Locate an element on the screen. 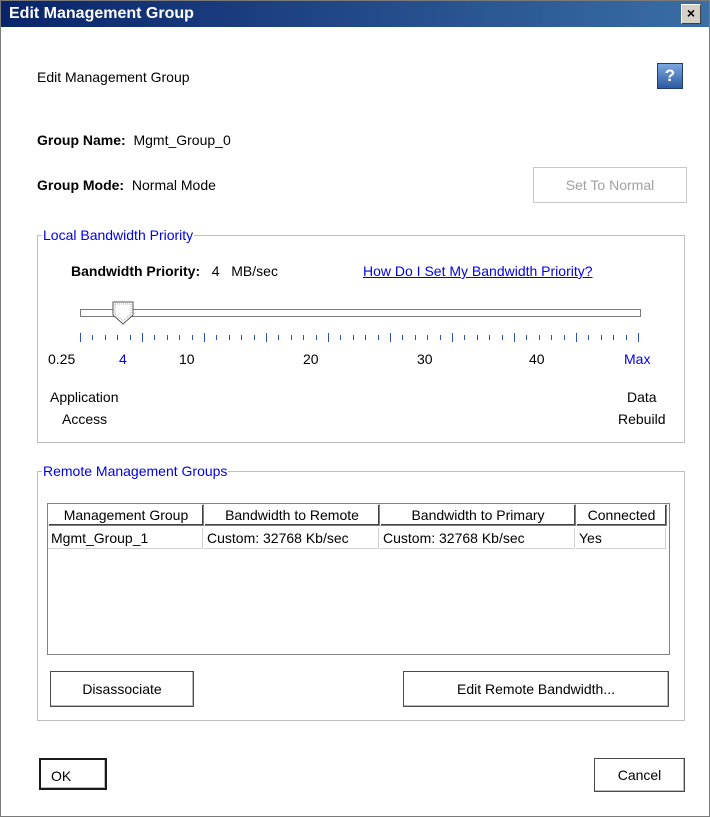 This screenshot has width=710, height=817. help-icon: ? is located at coordinates (670, 76).